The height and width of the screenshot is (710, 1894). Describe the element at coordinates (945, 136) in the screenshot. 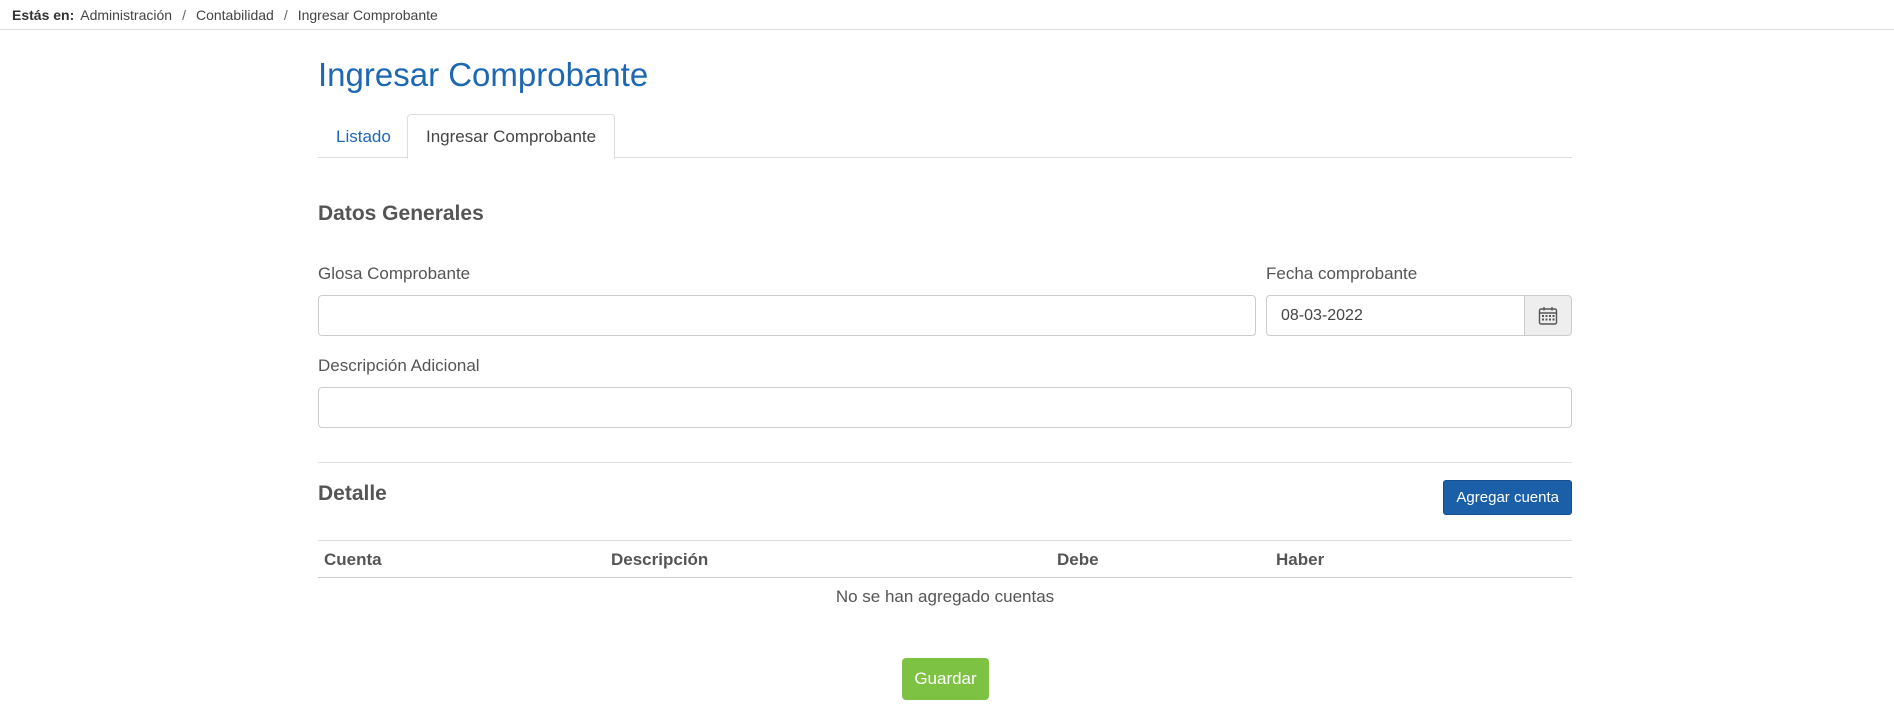

I see `tab-bar: Listado Ingresar Comprobante` at that location.